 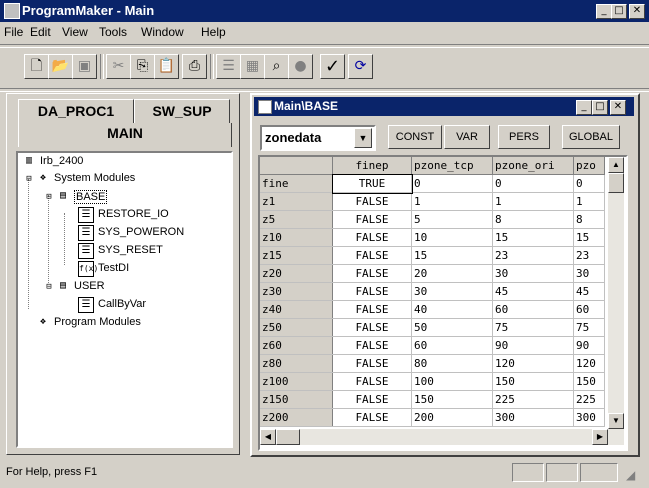 I want to click on scroll-down-icon: ▼, so click(x=616, y=421).